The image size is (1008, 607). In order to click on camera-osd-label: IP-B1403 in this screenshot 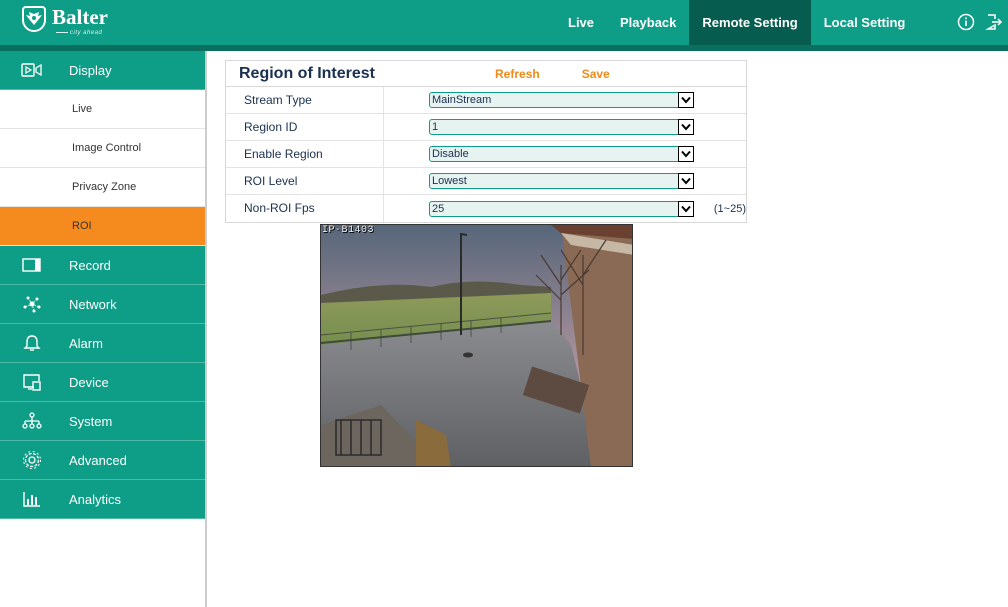, I will do `click(348, 230)`.